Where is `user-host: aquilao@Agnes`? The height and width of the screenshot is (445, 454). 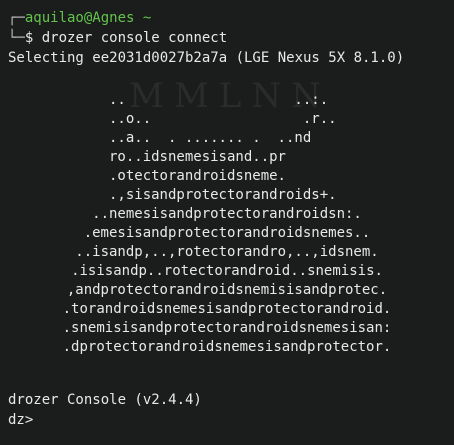
user-host: aquilao@Agnes is located at coordinates (79, 18).